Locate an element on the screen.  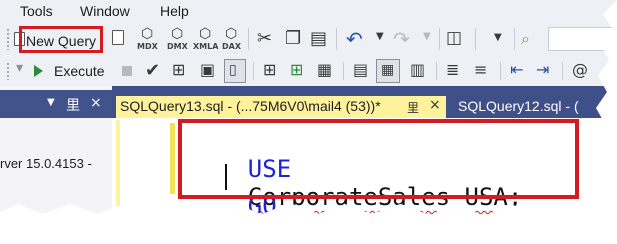
menu-help: Help is located at coordinates (174, 11).